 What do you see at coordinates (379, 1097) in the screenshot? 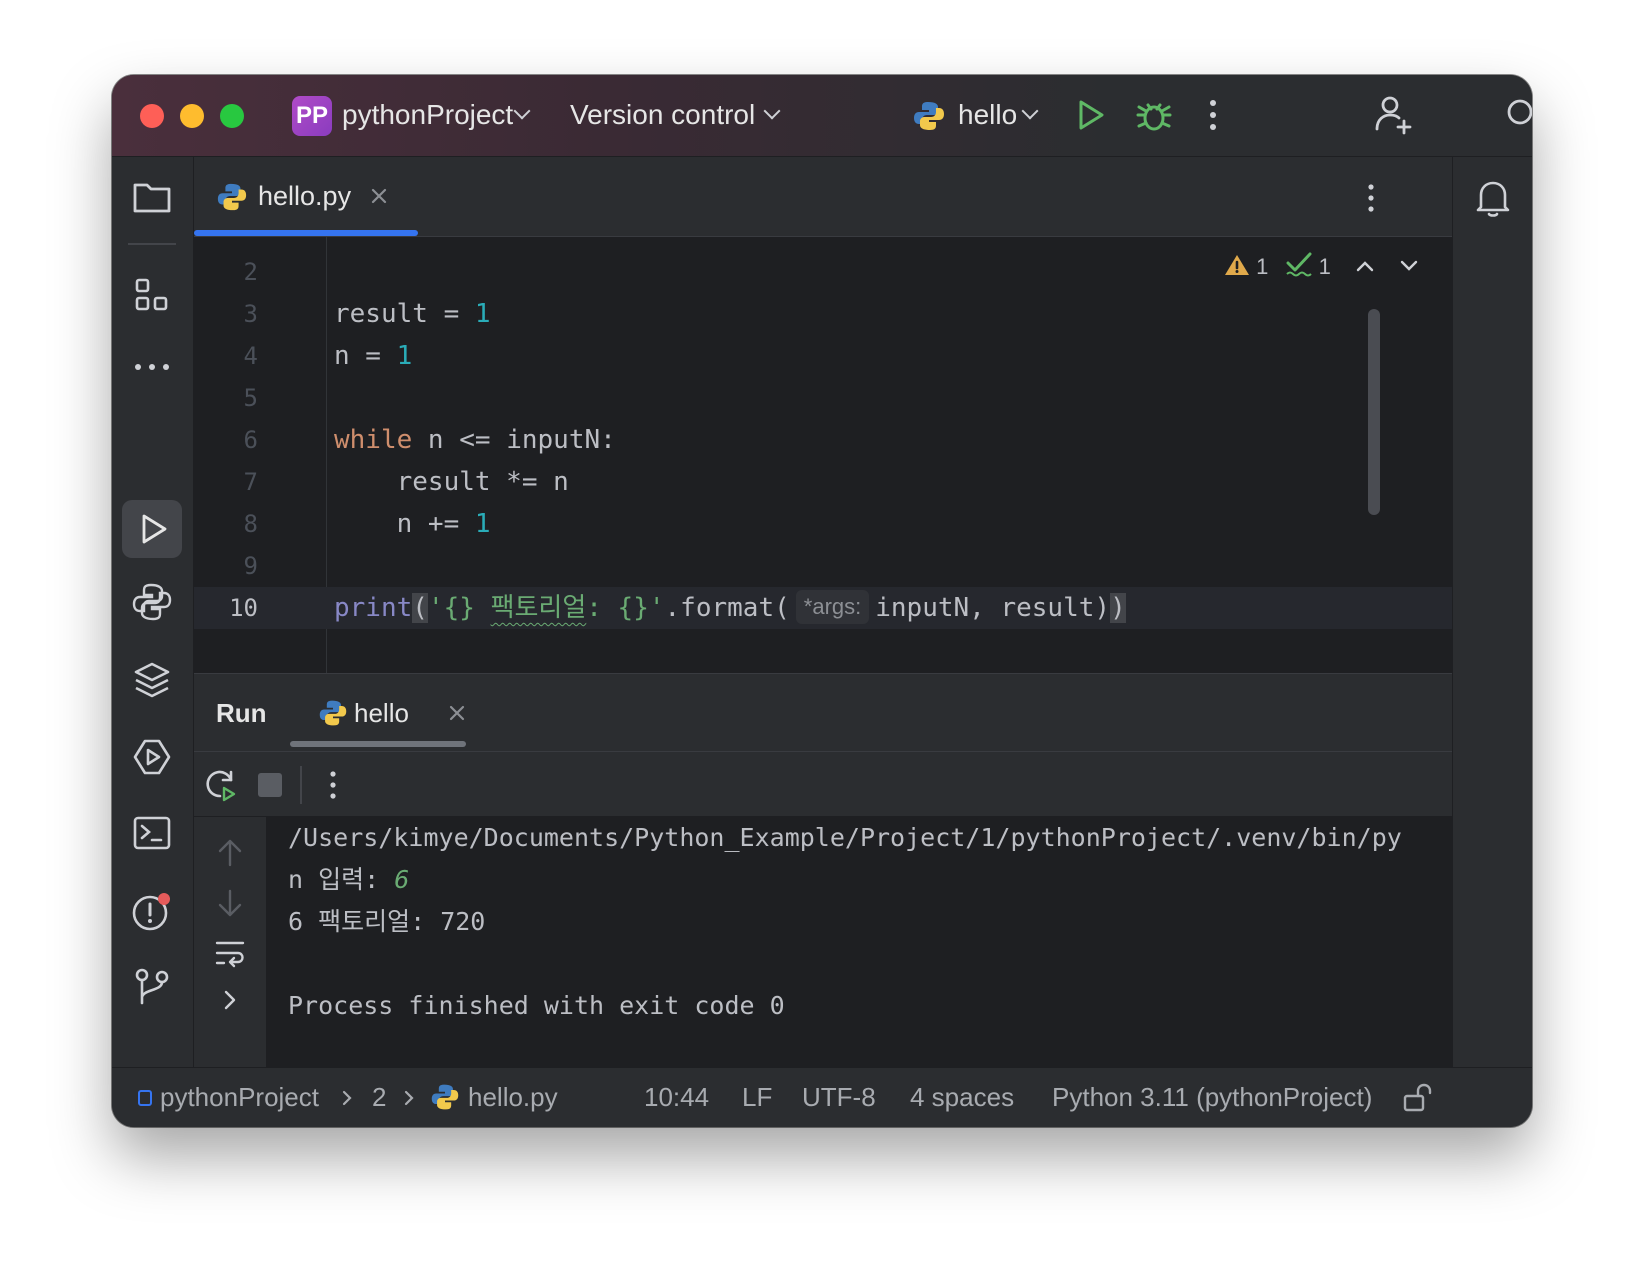
I see `breadcrumb-folder: 2` at bounding box center [379, 1097].